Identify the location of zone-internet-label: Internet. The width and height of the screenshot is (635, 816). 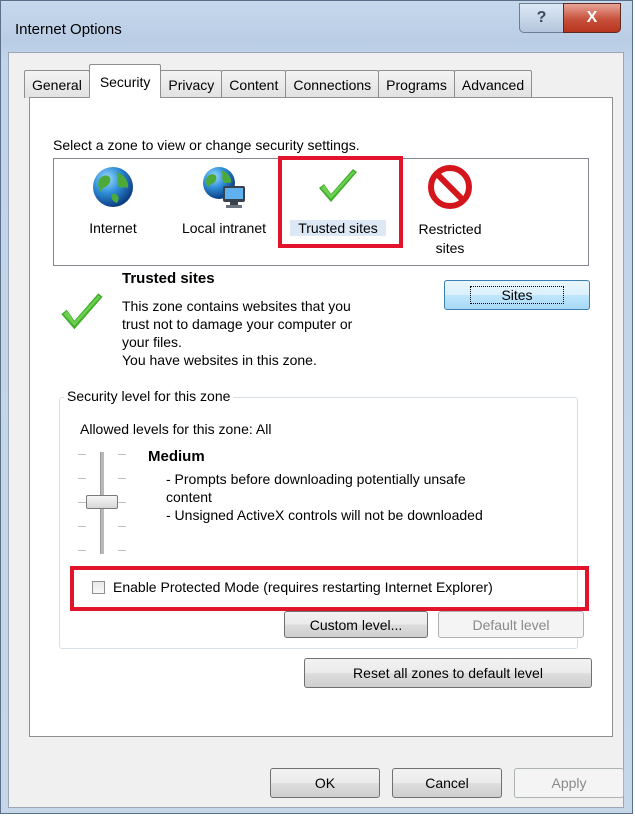
(113, 228).